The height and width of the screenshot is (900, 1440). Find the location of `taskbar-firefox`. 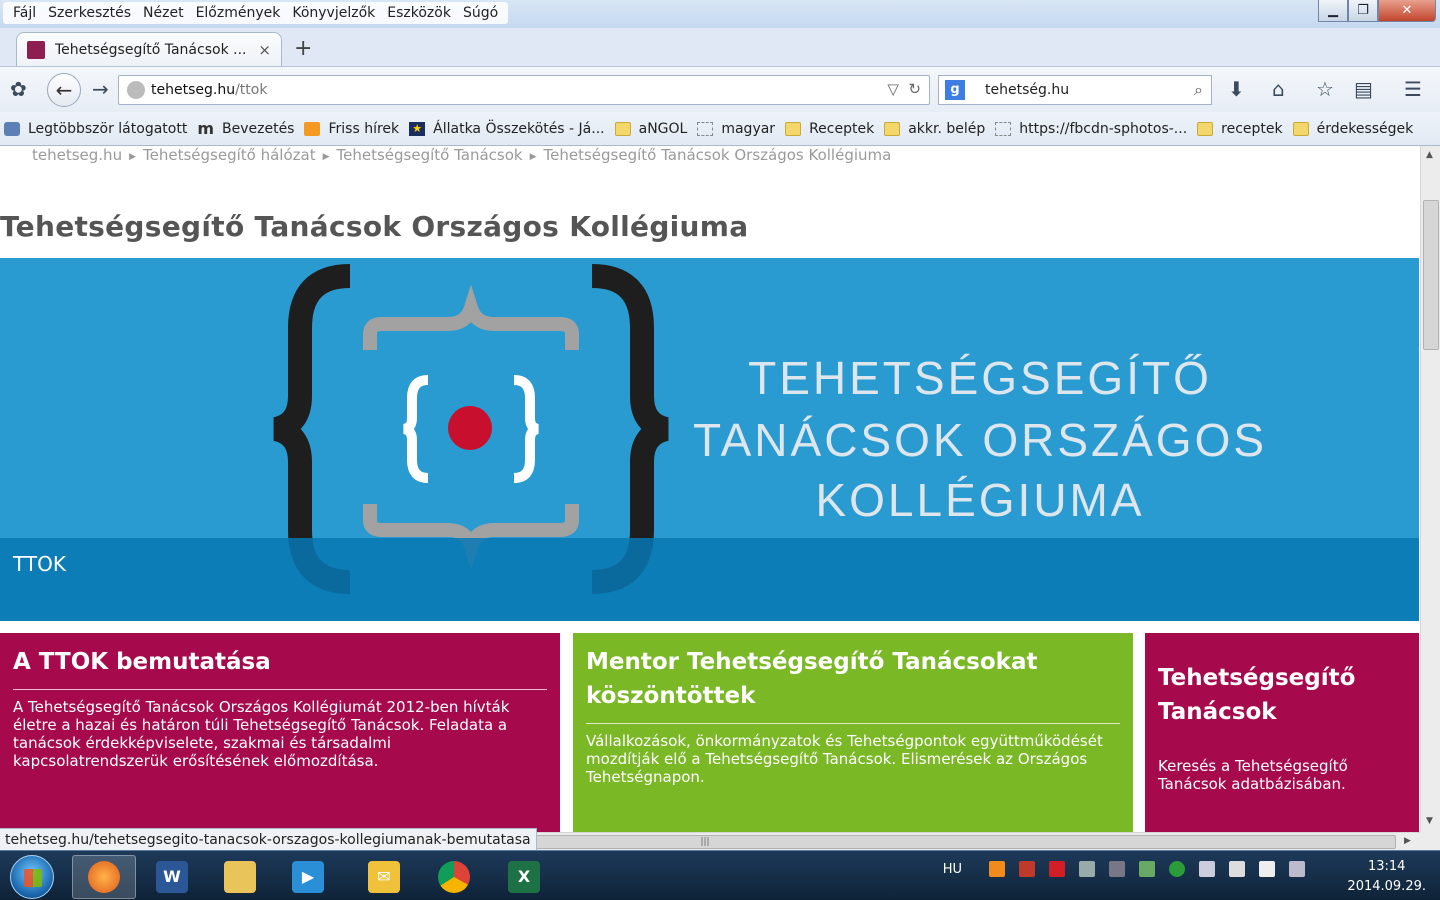

taskbar-firefox is located at coordinates (104, 877).